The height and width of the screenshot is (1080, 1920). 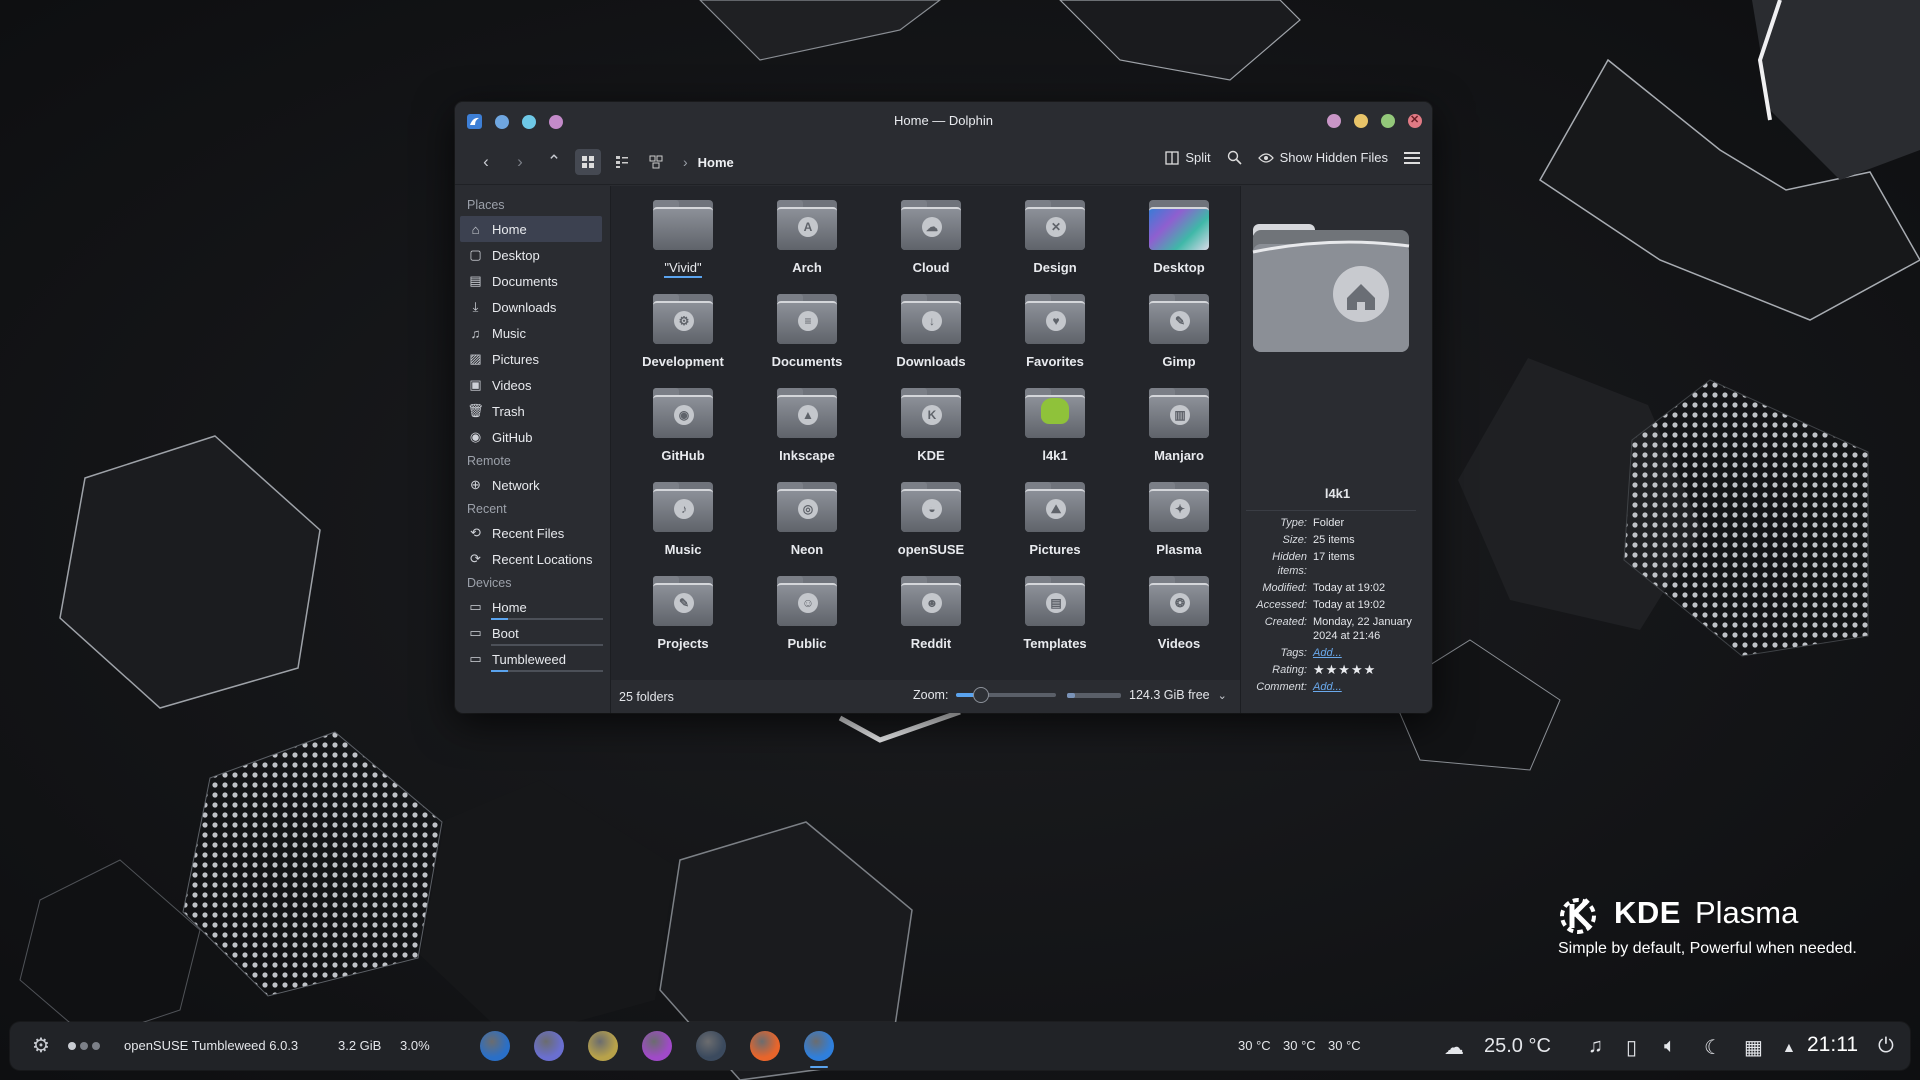 What do you see at coordinates (1071, 695) in the screenshot?
I see `free-space-bar-fill` at bounding box center [1071, 695].